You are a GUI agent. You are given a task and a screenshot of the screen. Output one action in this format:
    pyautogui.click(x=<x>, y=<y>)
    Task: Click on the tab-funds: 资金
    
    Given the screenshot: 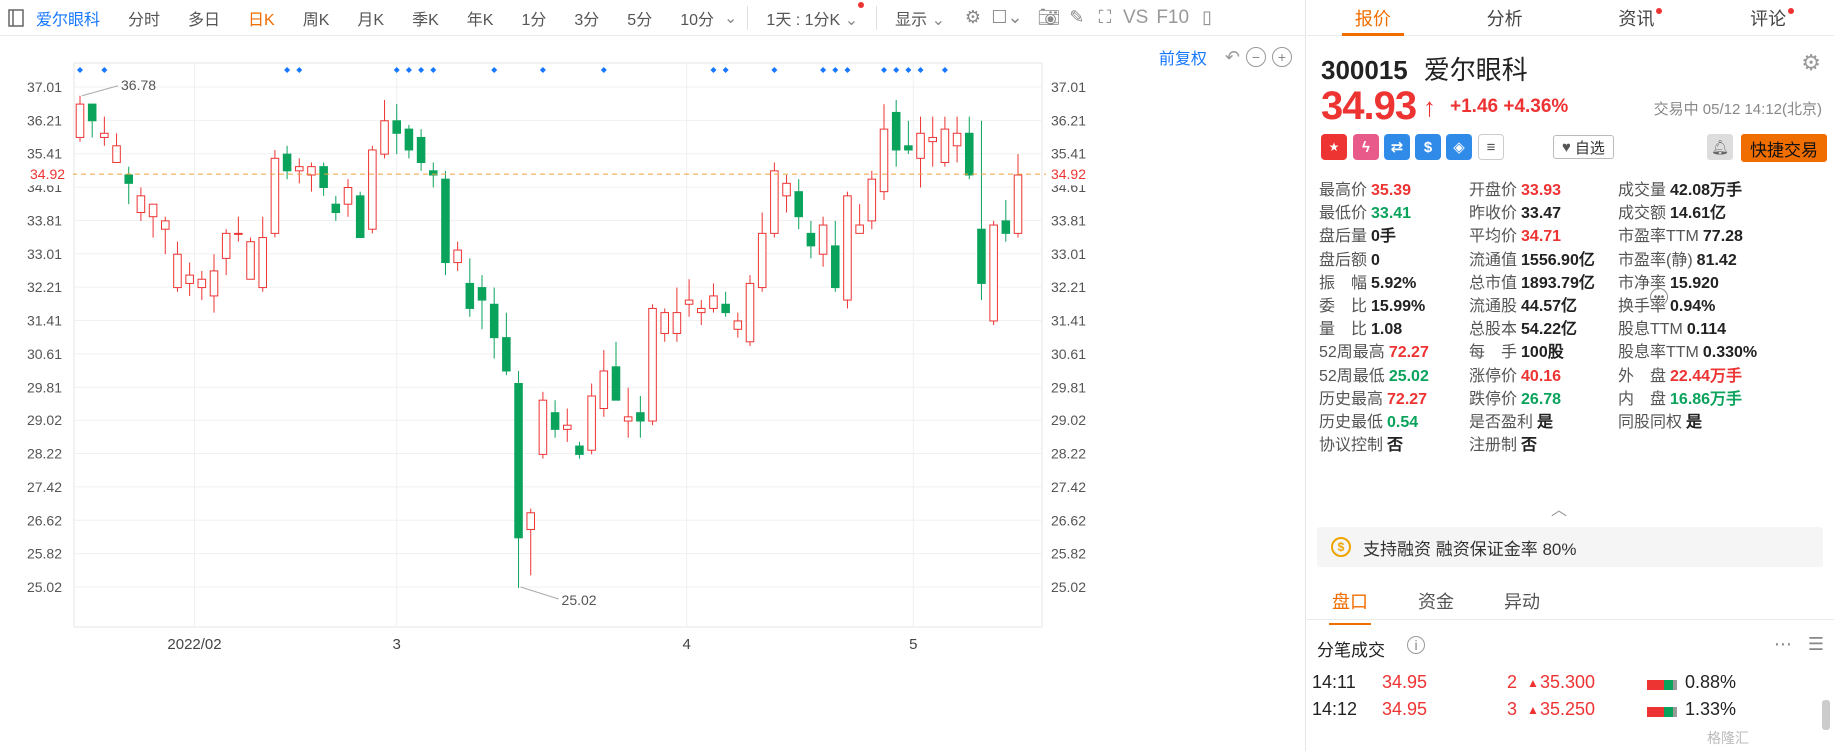 What is the action you would take?
    pyautogui.click(x=1436, y=603)
    